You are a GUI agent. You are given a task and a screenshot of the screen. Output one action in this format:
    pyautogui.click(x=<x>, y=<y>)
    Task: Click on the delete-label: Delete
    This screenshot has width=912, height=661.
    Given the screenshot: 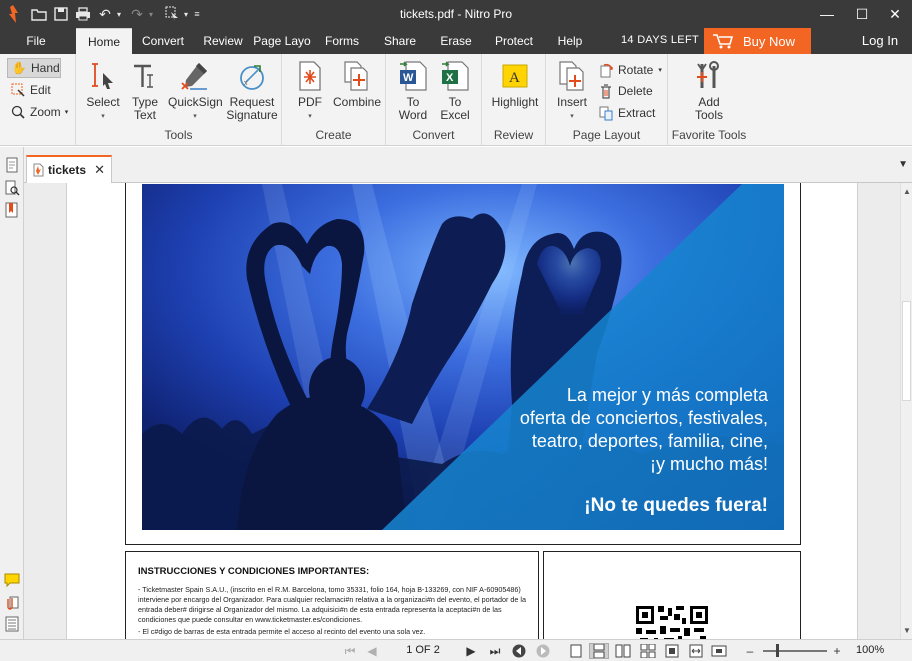 What is the action you would take?
    pyautogui.click(x=635, y=91)
    